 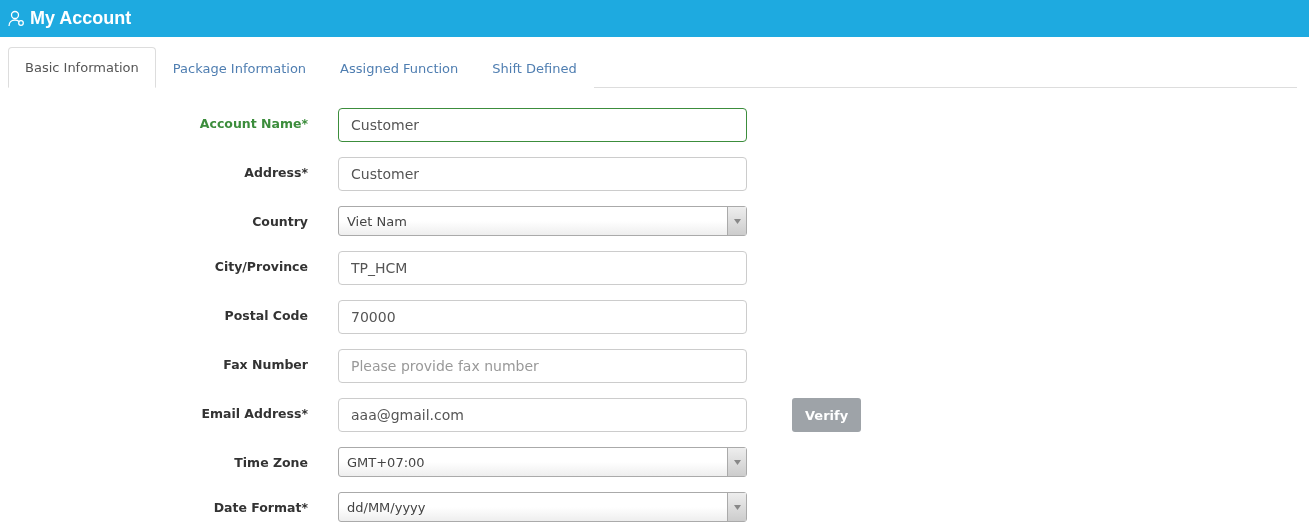 What do you see at coordinates (16, 18) in the screenshot?
I see `user-settings-icon` at bounding box center [16, 18].